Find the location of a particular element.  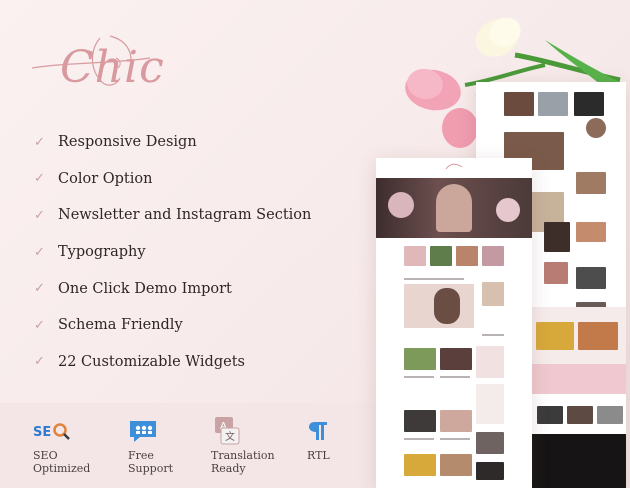

translation-icon: A 文 is located at coordinates (227, 431).